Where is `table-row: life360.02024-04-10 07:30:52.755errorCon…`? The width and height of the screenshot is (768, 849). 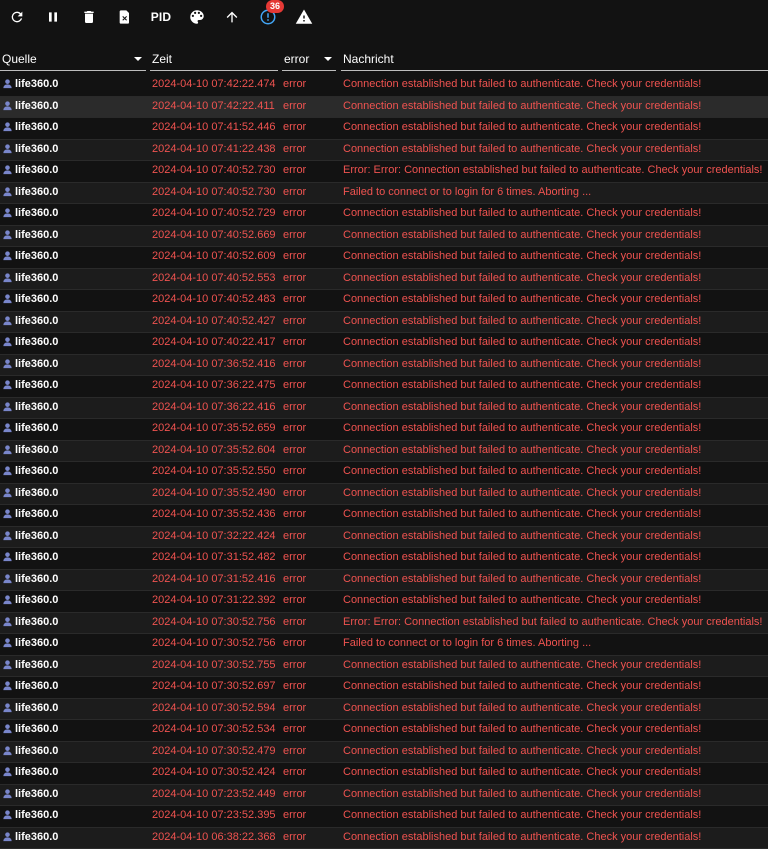
table-row: life360.02024-04-10 07:30:52.755errorCon… is located at coordinates (384, 667).